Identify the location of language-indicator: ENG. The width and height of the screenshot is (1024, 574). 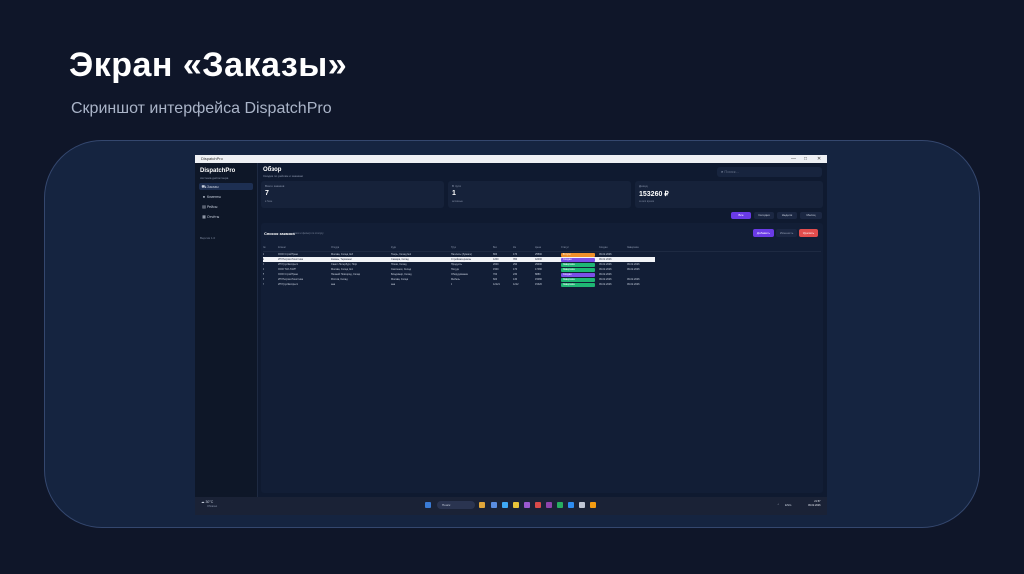
(788, 505).